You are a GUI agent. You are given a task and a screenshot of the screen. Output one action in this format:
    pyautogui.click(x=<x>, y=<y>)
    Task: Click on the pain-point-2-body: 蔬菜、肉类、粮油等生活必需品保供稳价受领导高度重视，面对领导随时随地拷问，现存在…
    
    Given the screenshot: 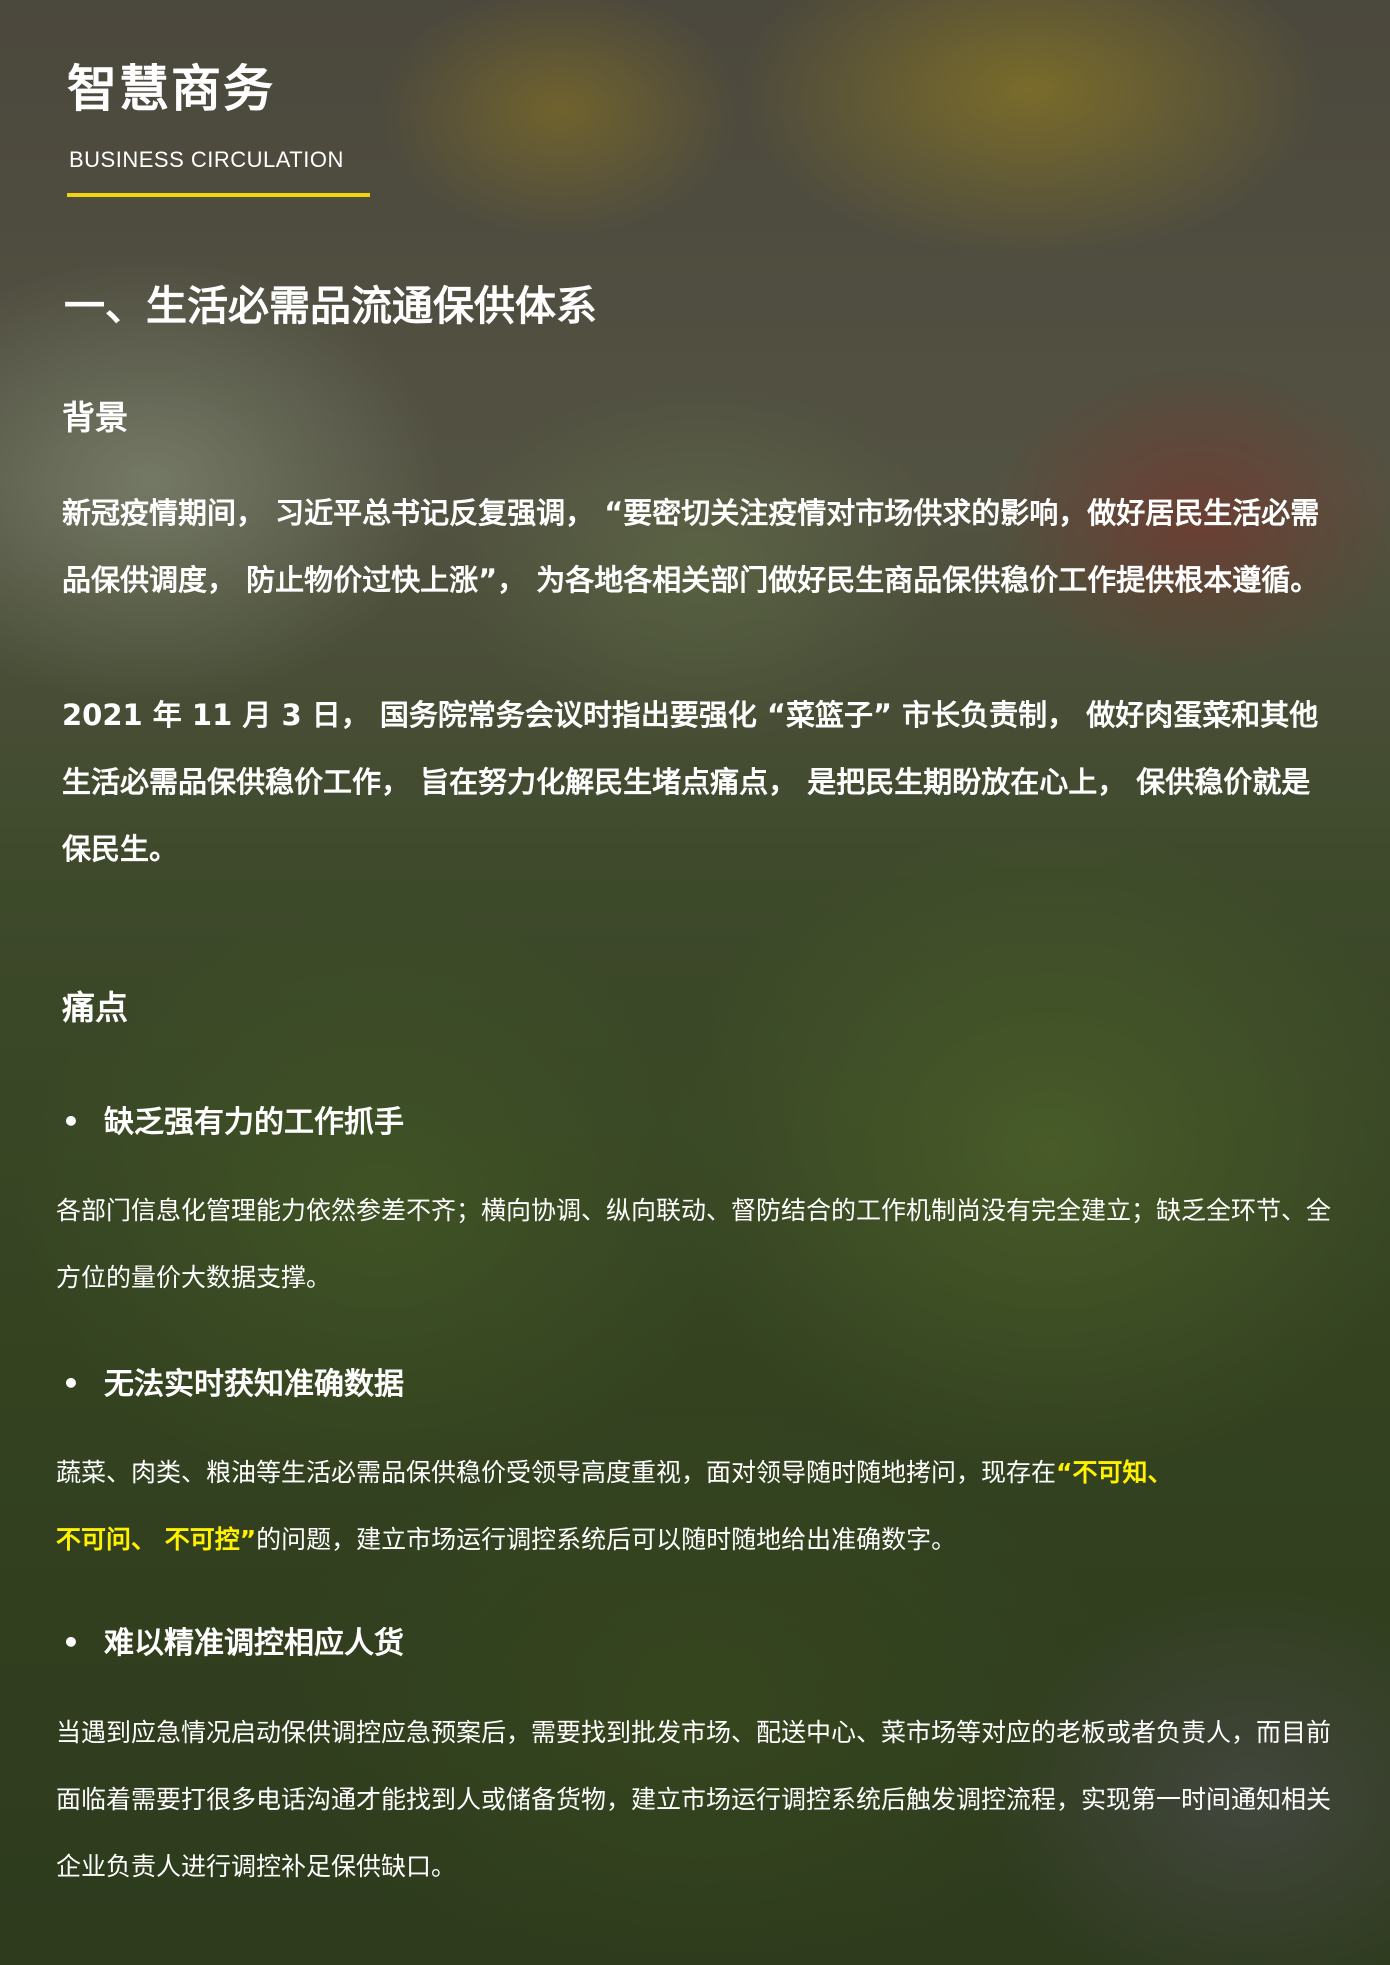 What is the action you would take?
    pyautogui.click(x=701, y=1506)
    